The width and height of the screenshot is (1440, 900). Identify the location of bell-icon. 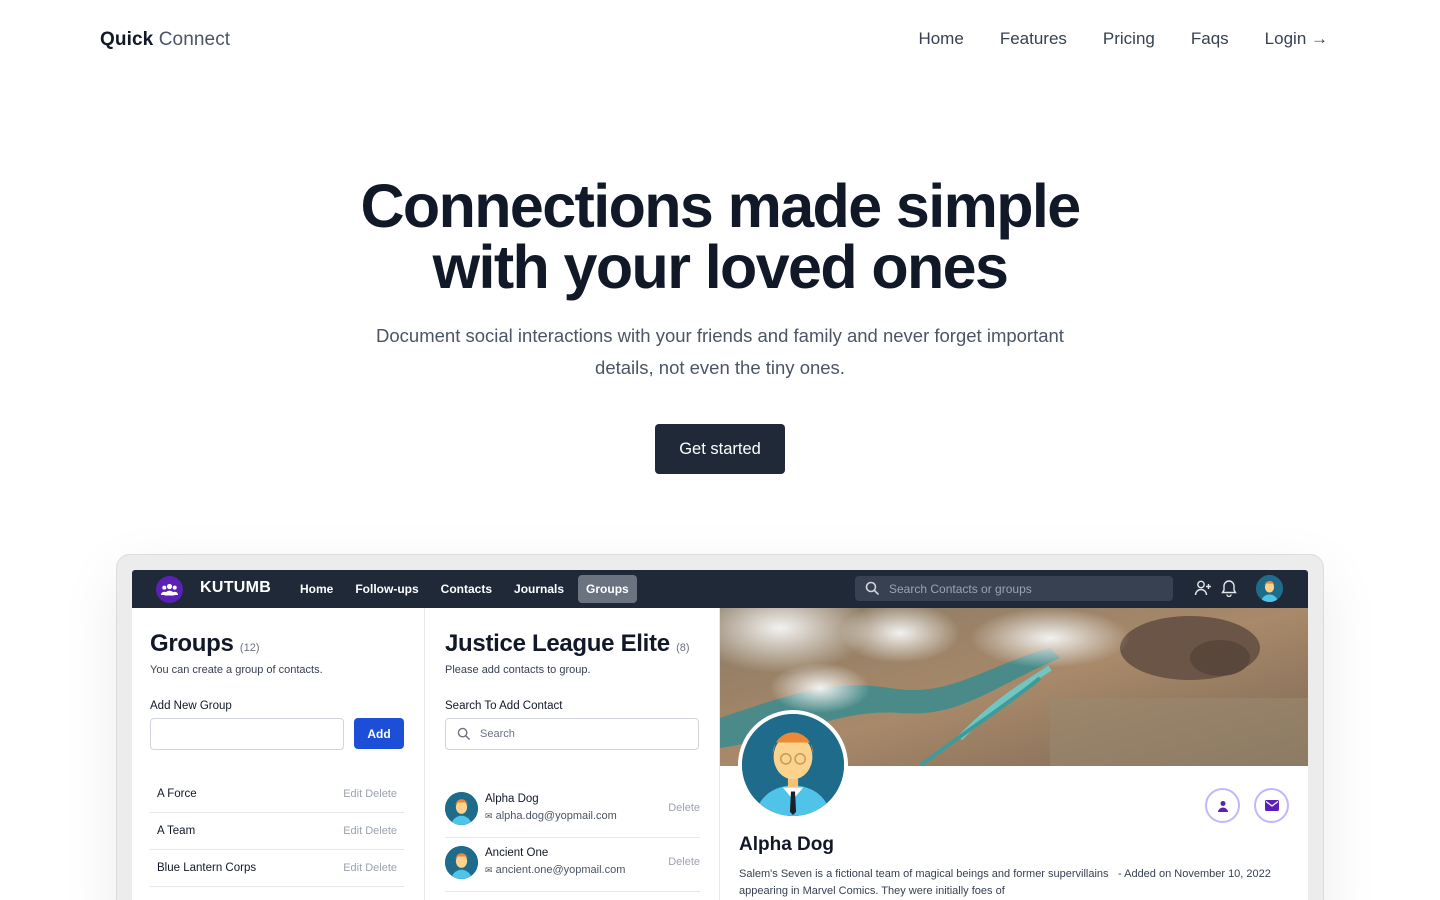
(1229, 588).